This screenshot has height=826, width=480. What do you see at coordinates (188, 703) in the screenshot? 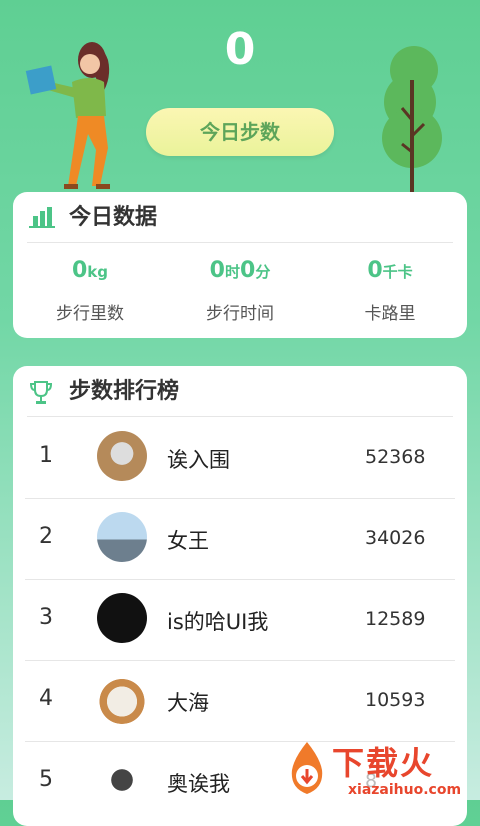
I see `user-name: 大海` at bounding box center [188, 703].